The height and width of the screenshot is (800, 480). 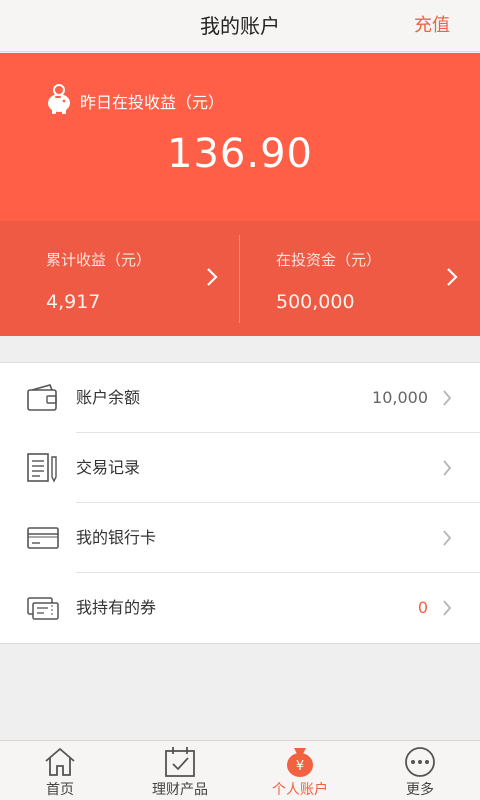 What do you see at coordinates (400, 397) in the screenshot?
I see `balance-value: 10,000` at bounding box center [400, 397].